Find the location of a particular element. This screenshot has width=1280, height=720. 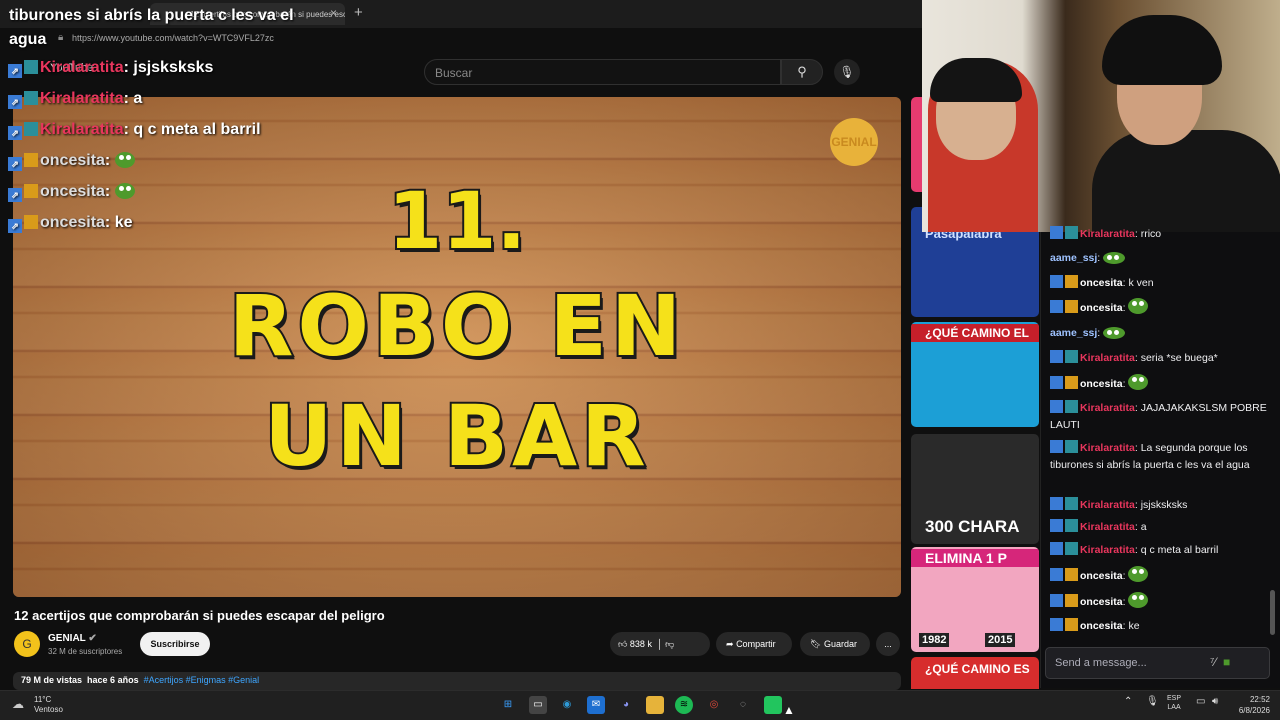

search-input: Buscar is located at coordinates (602, 72).